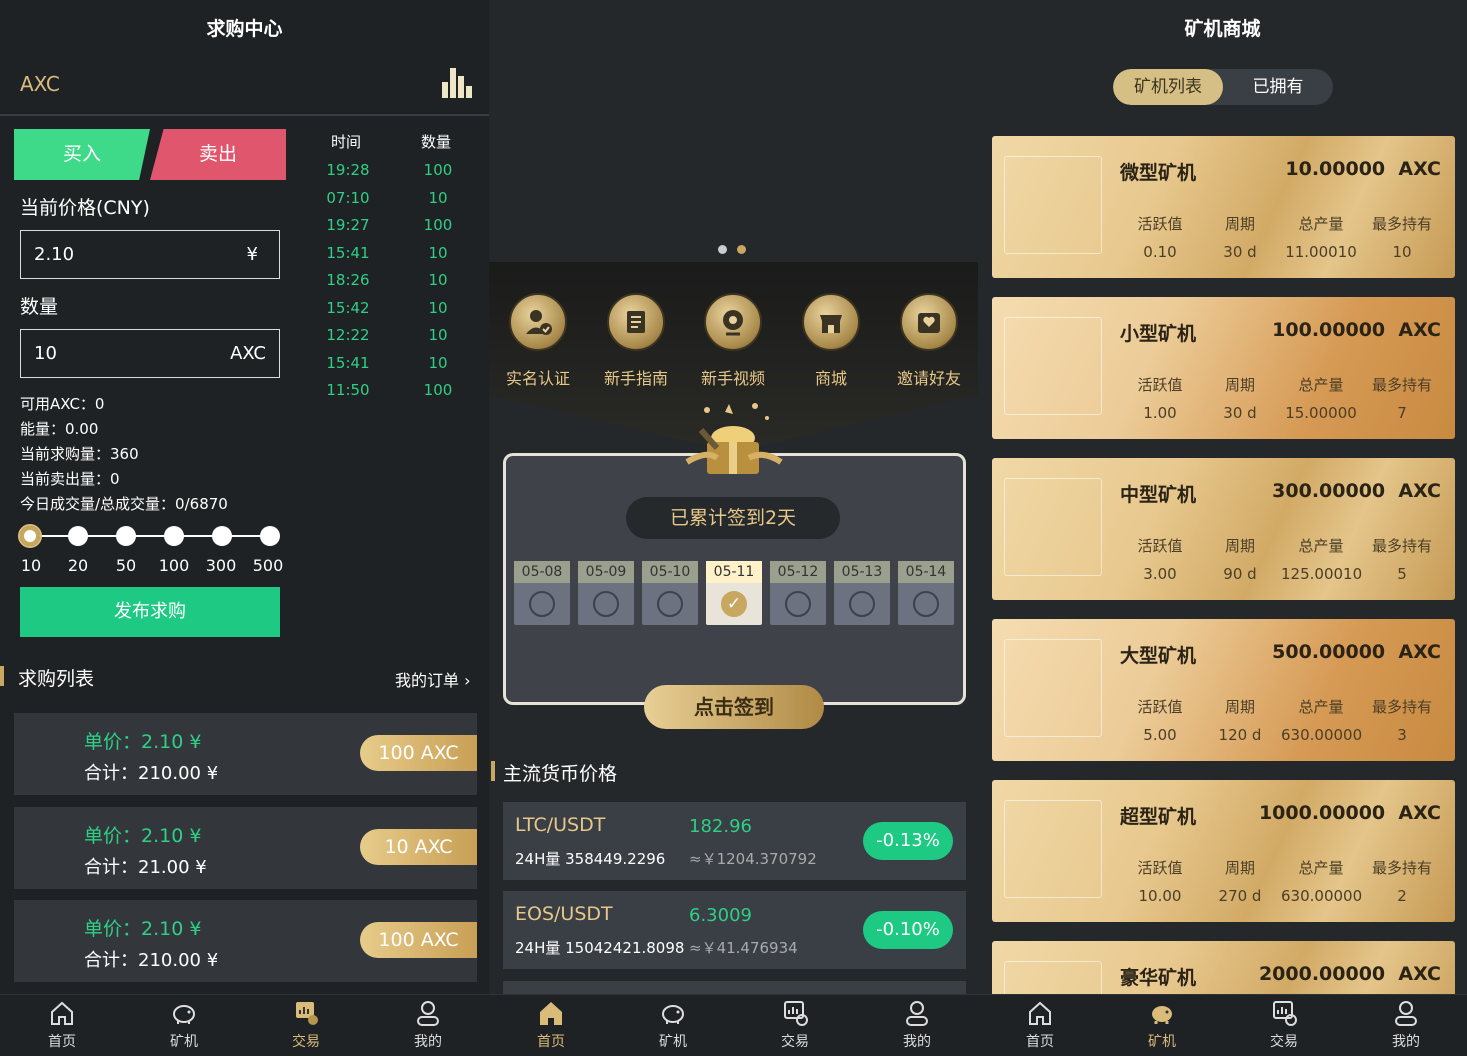  I want to click on checkin-day: 05-13, so click(862, 593).